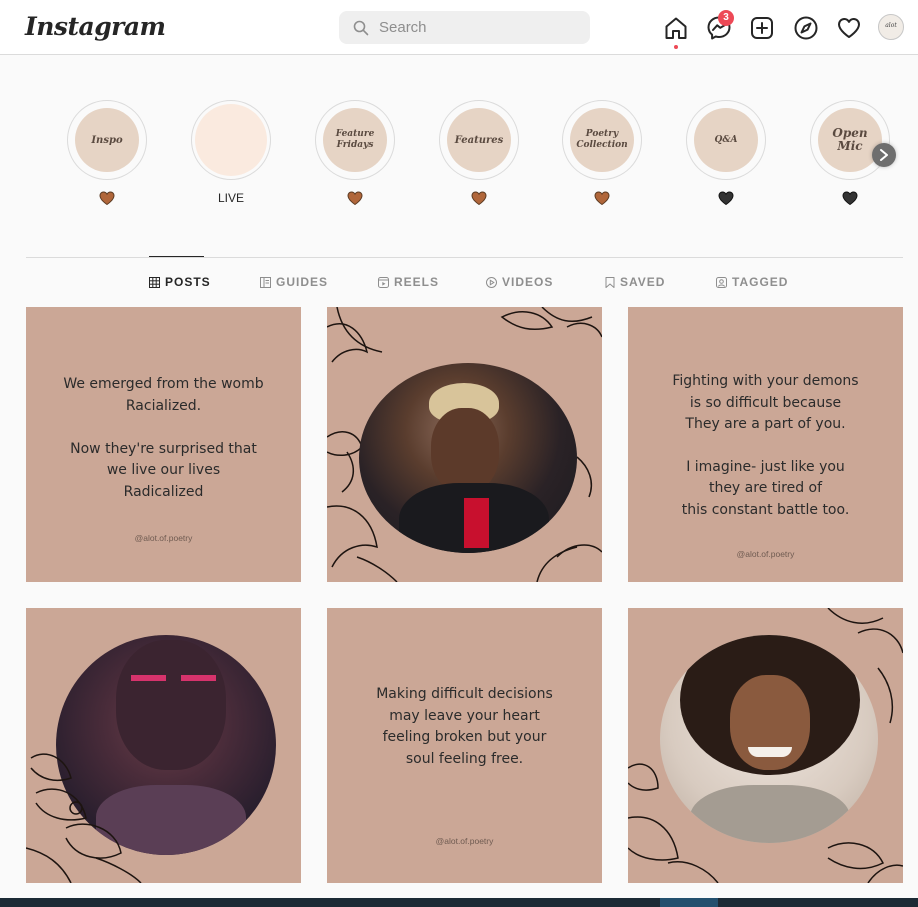 Image resolution: width=918 pixels, height=907 pixels. What do you see at coordinates (726, 18) in the screenshot?
I see `messages-badge: 3` at bounding box center [726, 18].